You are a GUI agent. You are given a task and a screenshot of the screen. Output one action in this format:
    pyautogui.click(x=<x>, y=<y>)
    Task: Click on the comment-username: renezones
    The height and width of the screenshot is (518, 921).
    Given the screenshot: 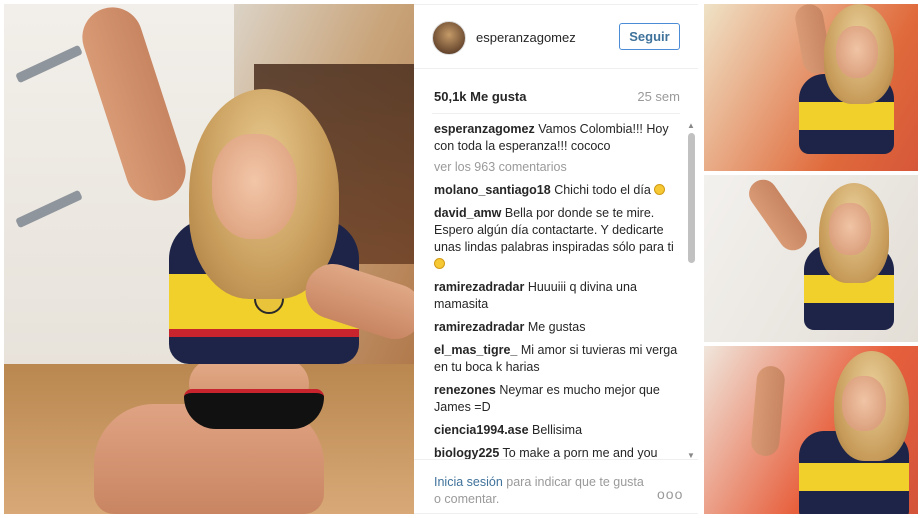 What is the action you would take?
    pyautogui.click(x=465, y=390)
    